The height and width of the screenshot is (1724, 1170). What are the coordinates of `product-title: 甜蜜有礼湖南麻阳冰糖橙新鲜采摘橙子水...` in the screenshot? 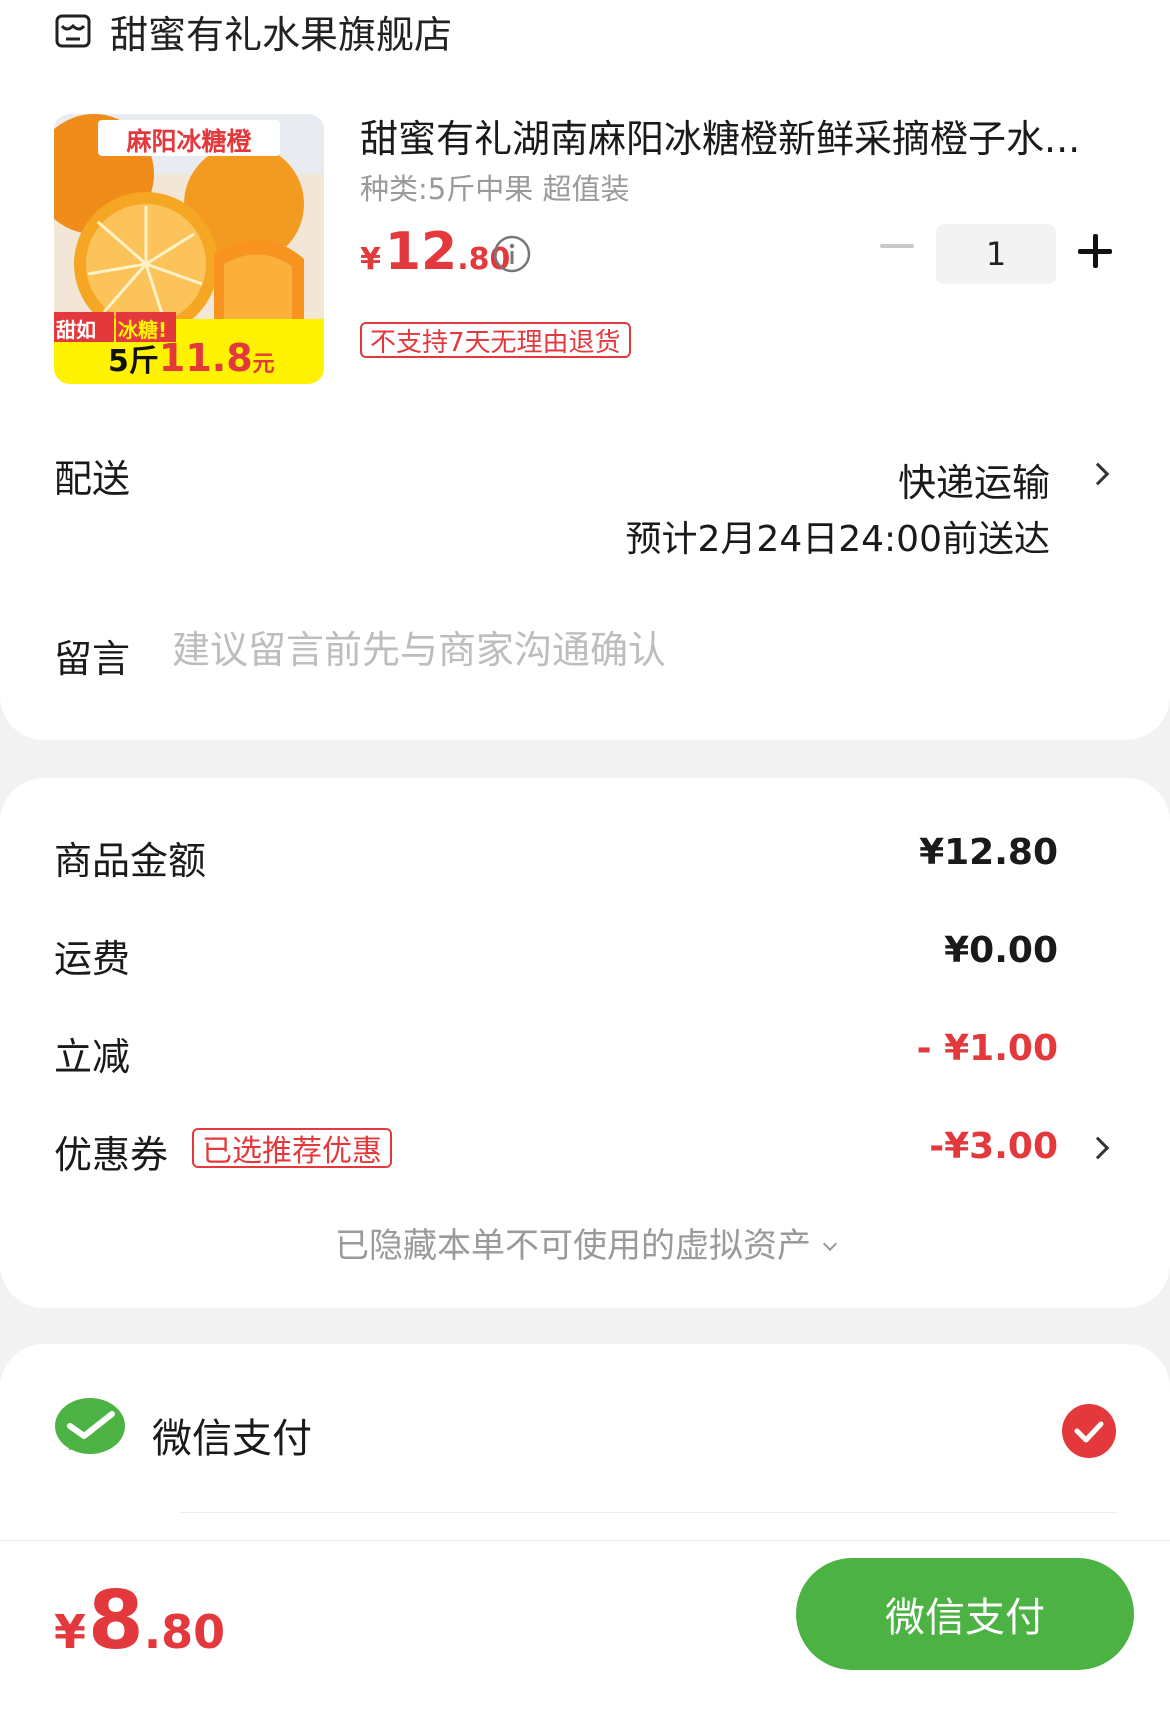 It's located at (740, 135).